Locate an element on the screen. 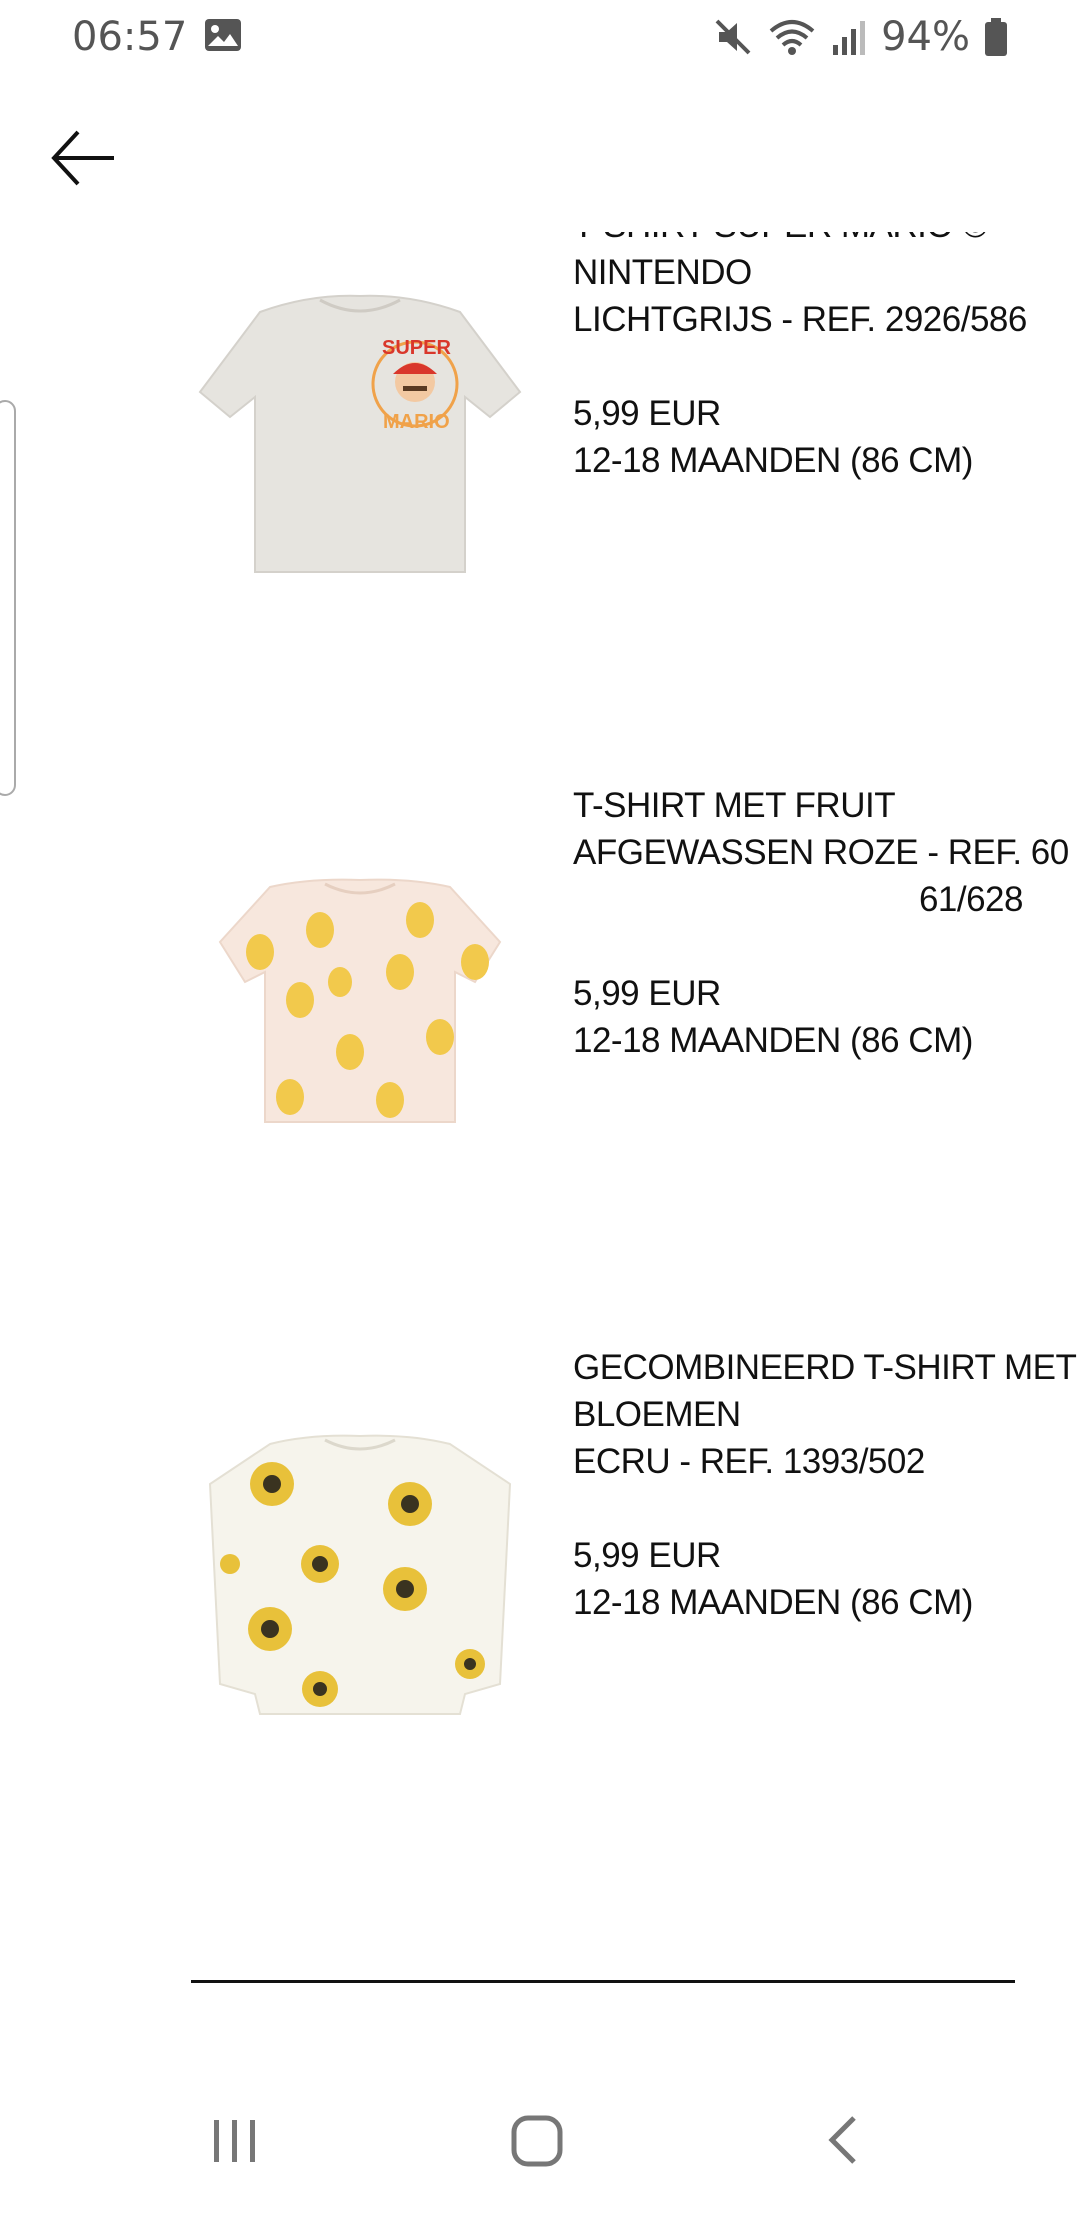 The image size is (1080, 2220). product-image-mario-tshirt: SUPER MARIO is located at coordinates (360, 432).